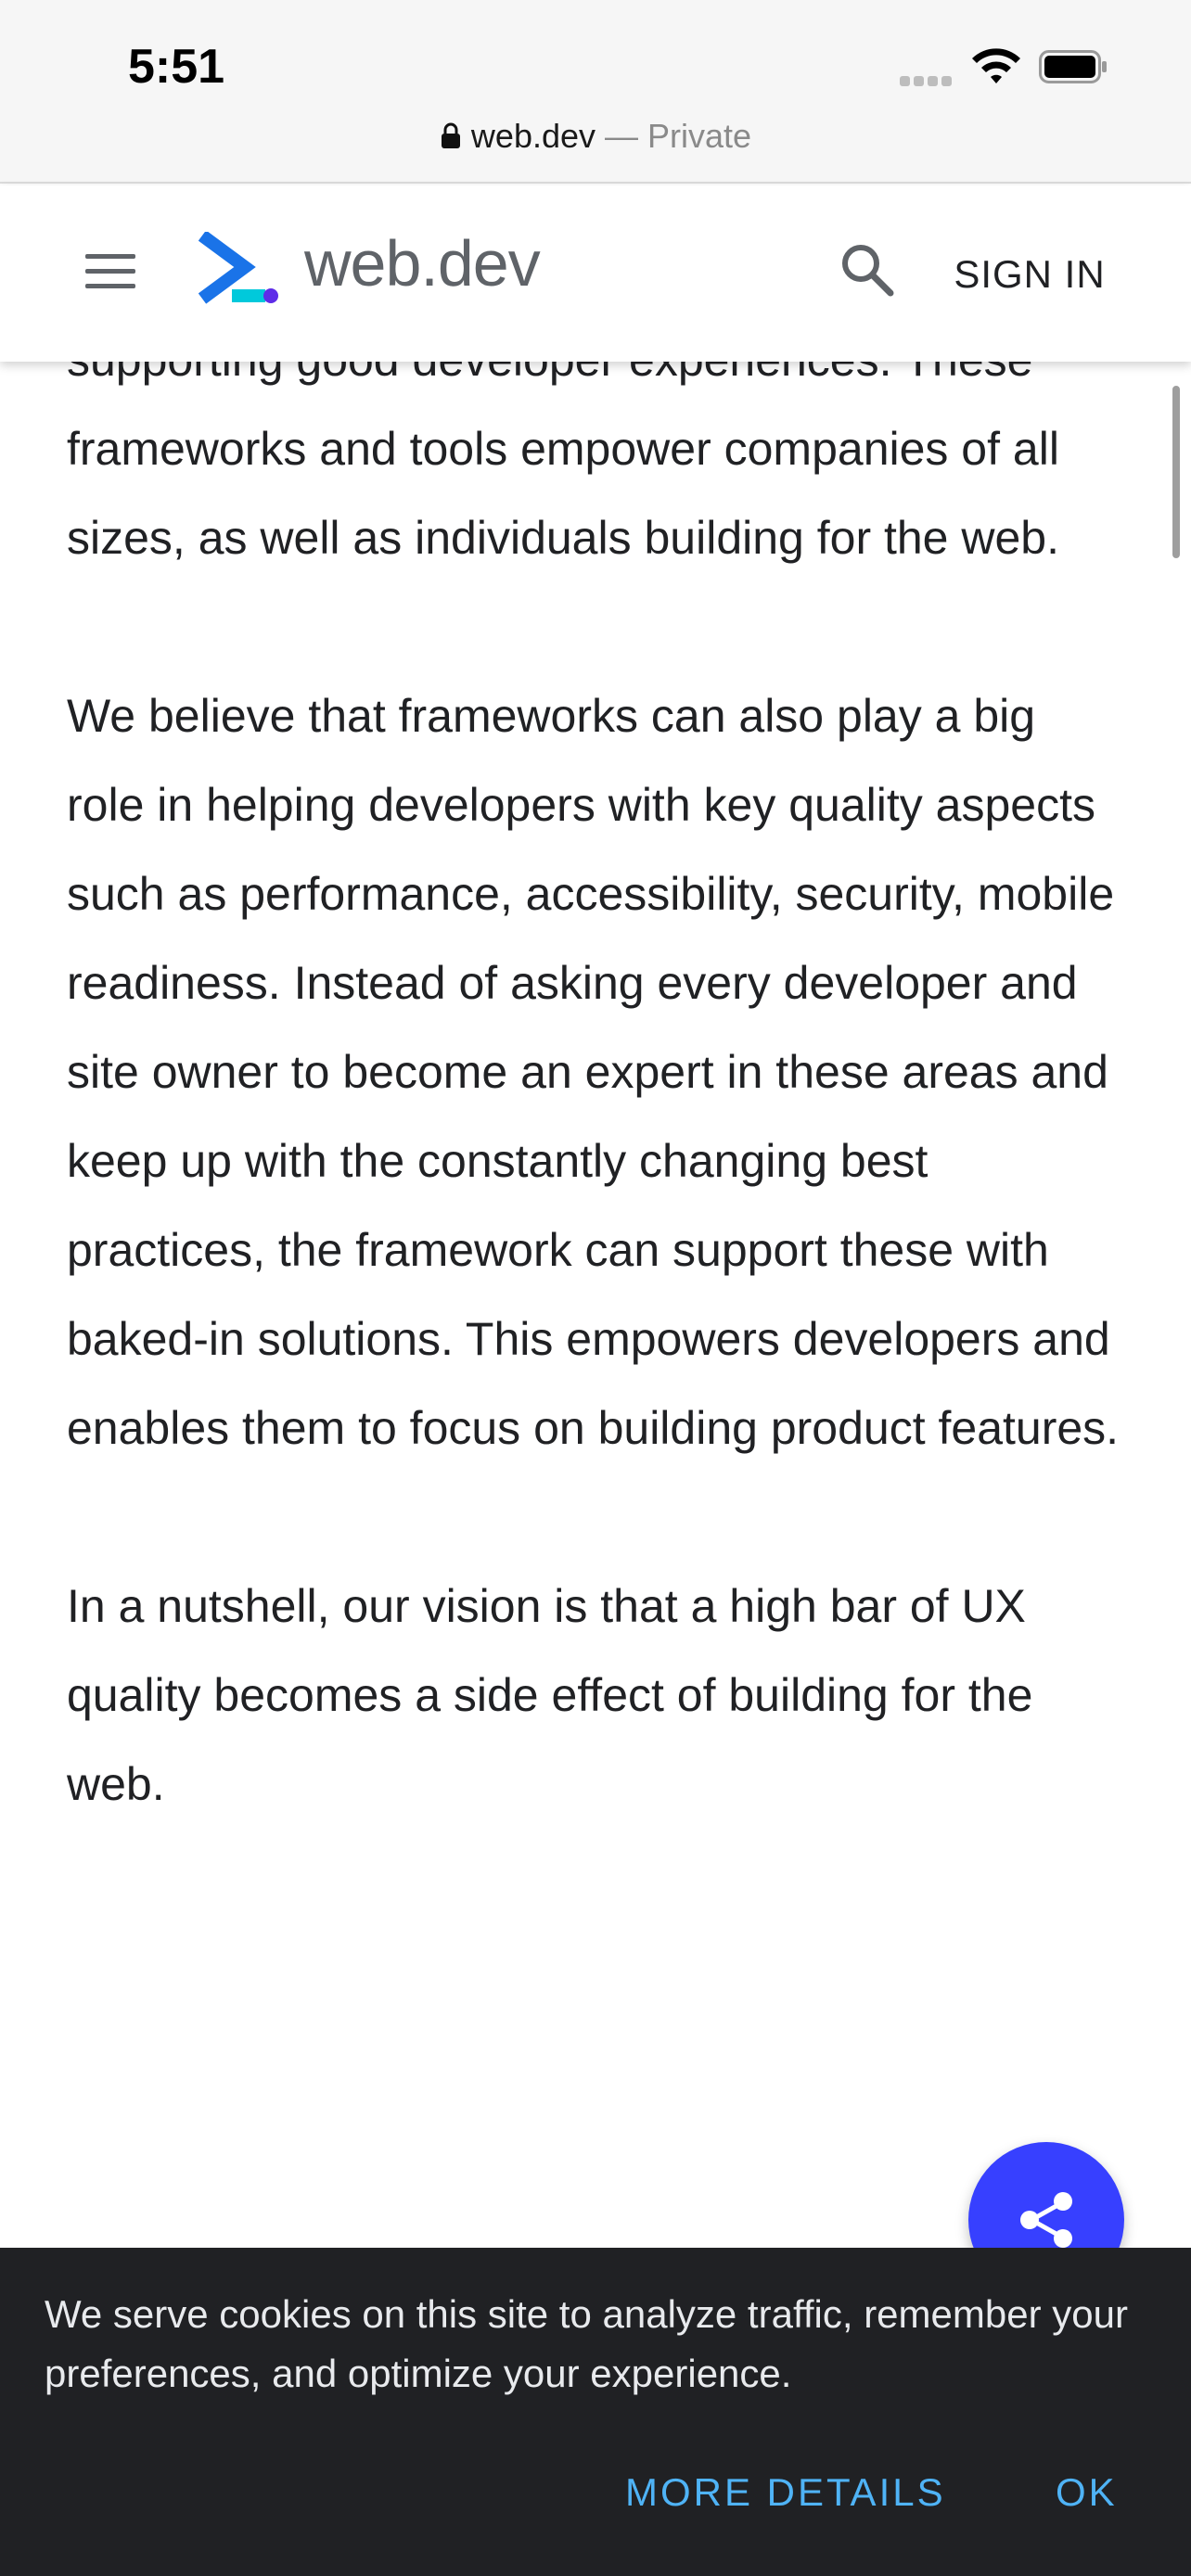  What do you see at coordinates (177, 67) in the screenshot?
I see `status-time: 5:51` at bounding box center [177, 67].